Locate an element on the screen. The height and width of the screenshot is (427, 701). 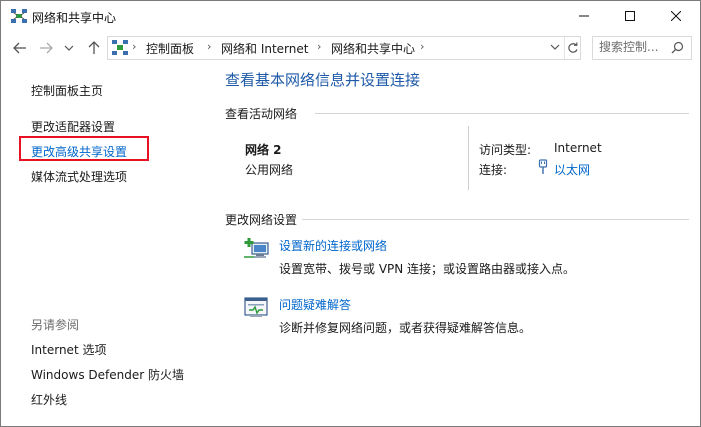
address-bar: › 控制面板 › 网络和 Internet › 网络和共享中心 › is located at coordinates (344, 48).